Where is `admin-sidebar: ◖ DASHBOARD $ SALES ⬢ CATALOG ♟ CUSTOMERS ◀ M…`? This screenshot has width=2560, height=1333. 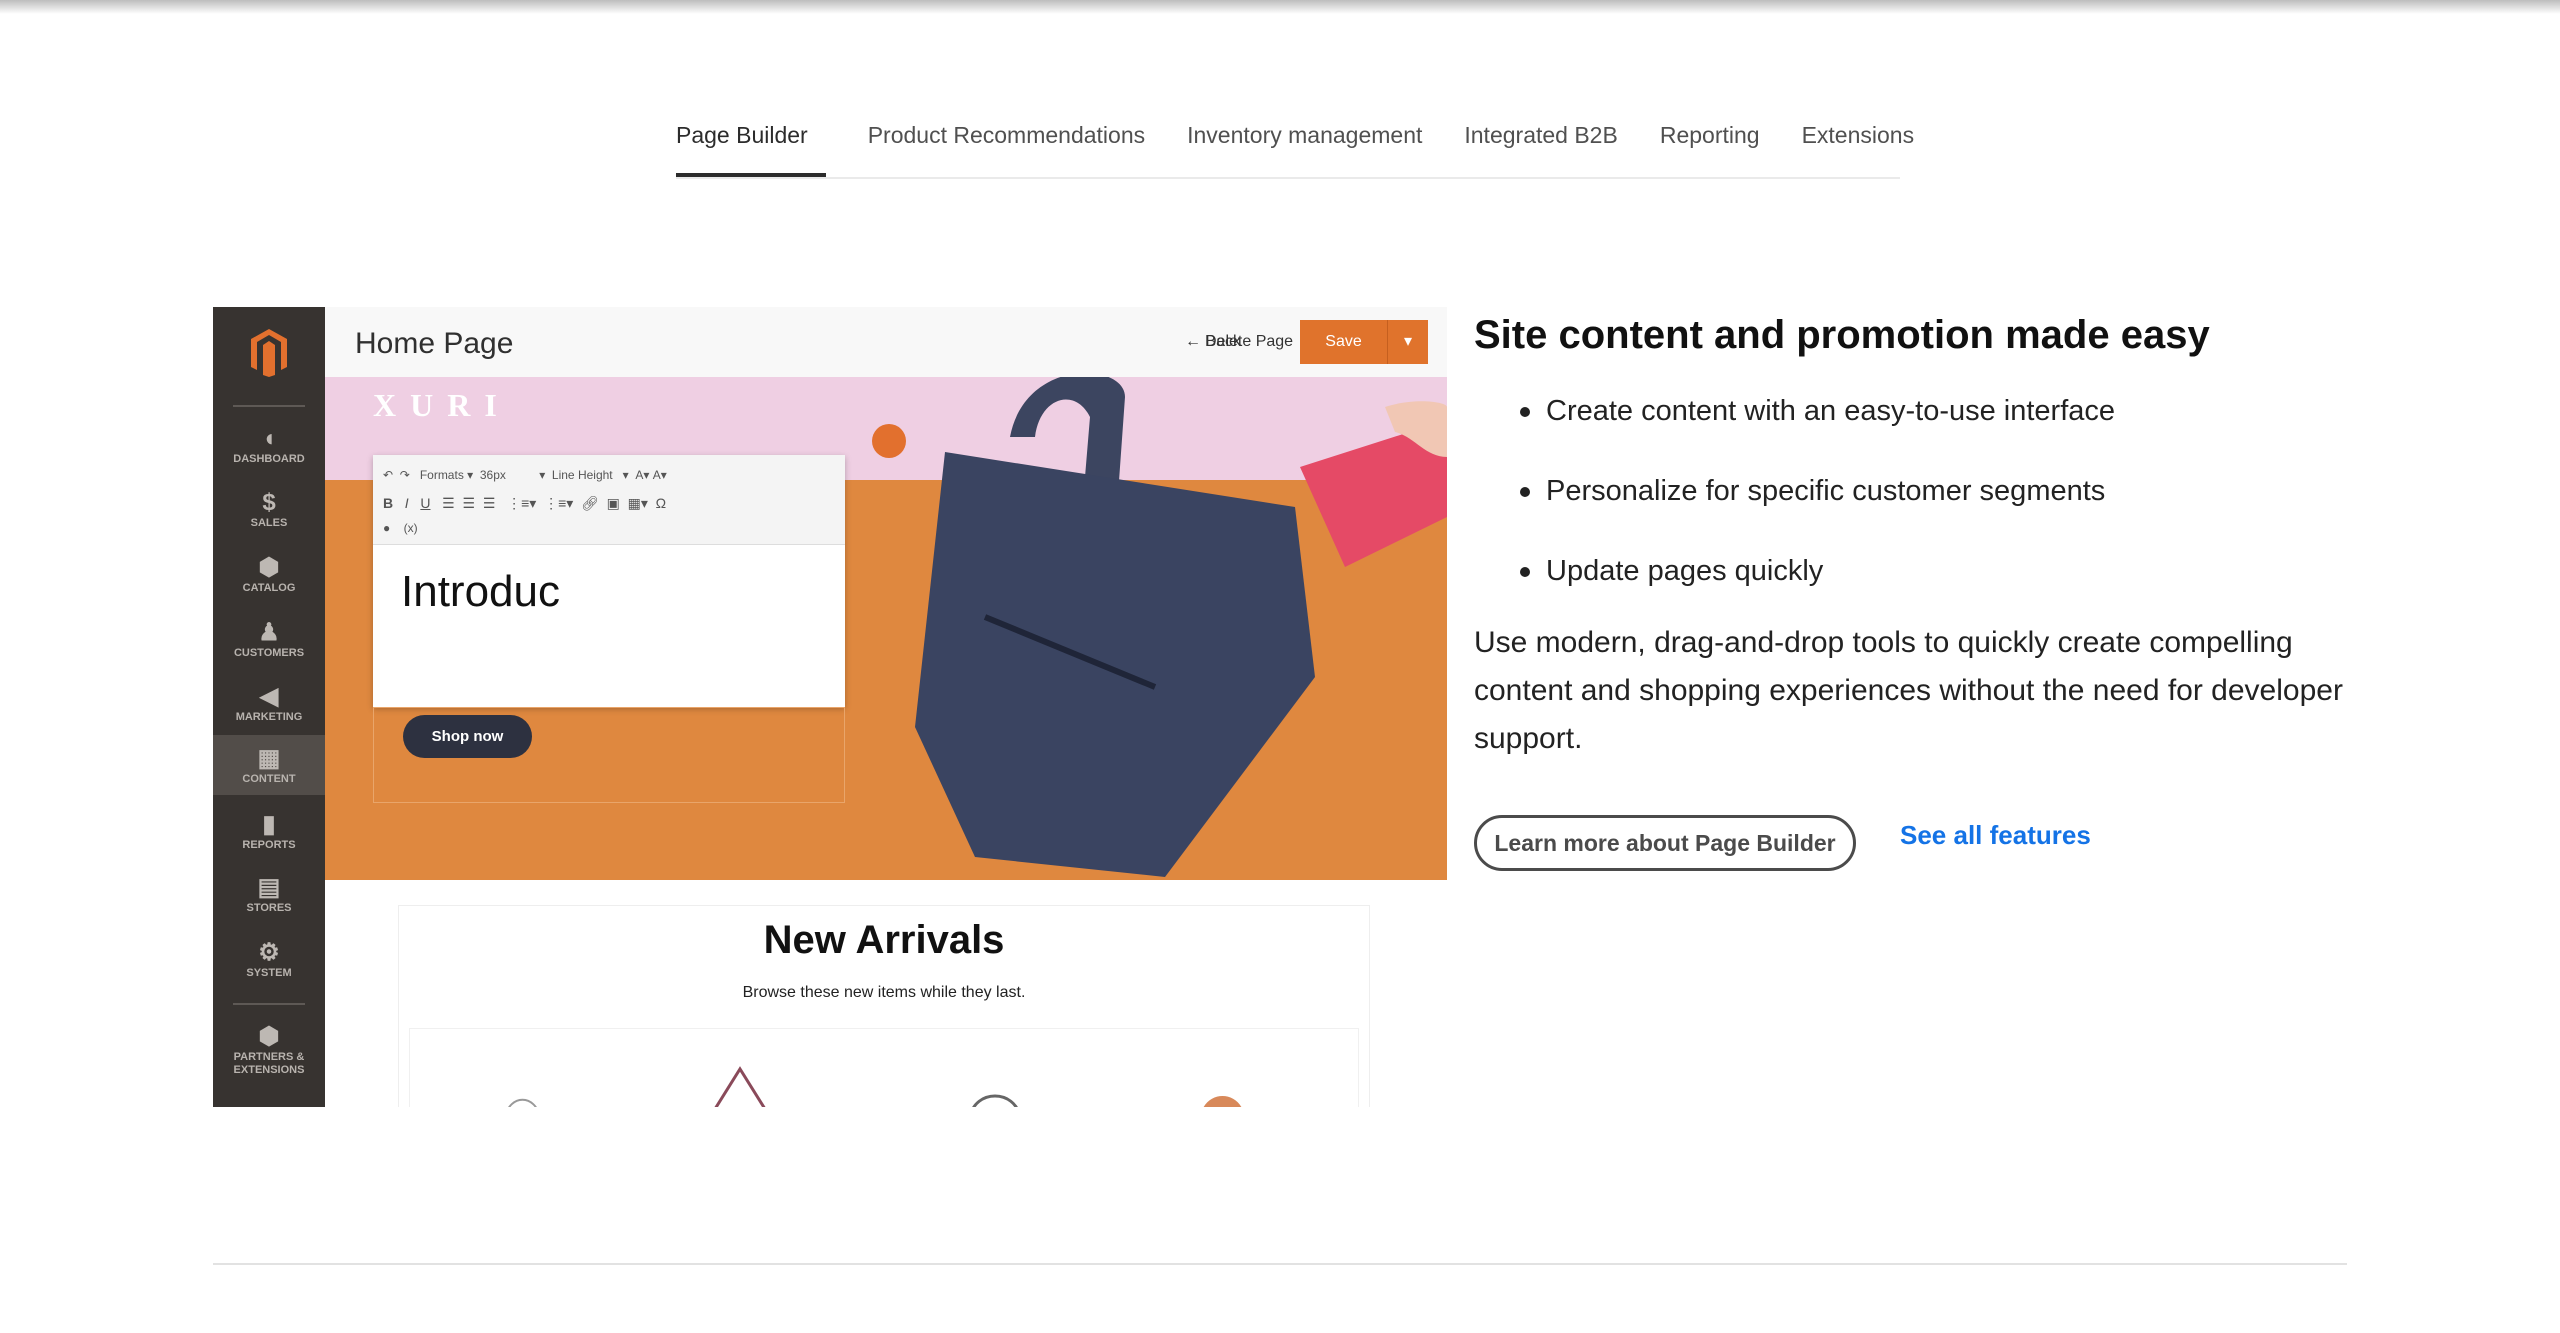
admin-sidebar: ◖ DASHBOARD $ SALES ⬢ CATALOG ♟ CUSTOMERS ◀ M… is located at coordinates (269, 707).